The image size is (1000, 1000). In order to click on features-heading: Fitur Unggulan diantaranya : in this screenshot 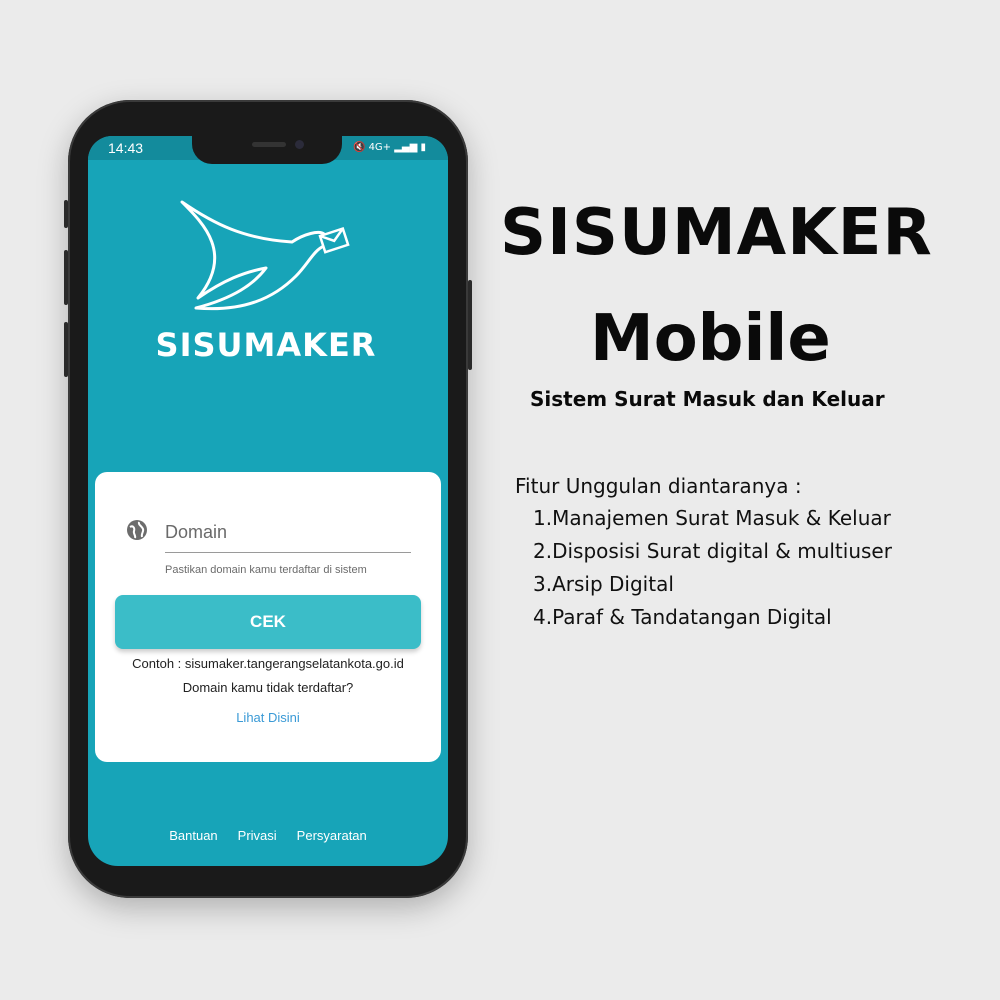, I will do `click(658, 486)`.